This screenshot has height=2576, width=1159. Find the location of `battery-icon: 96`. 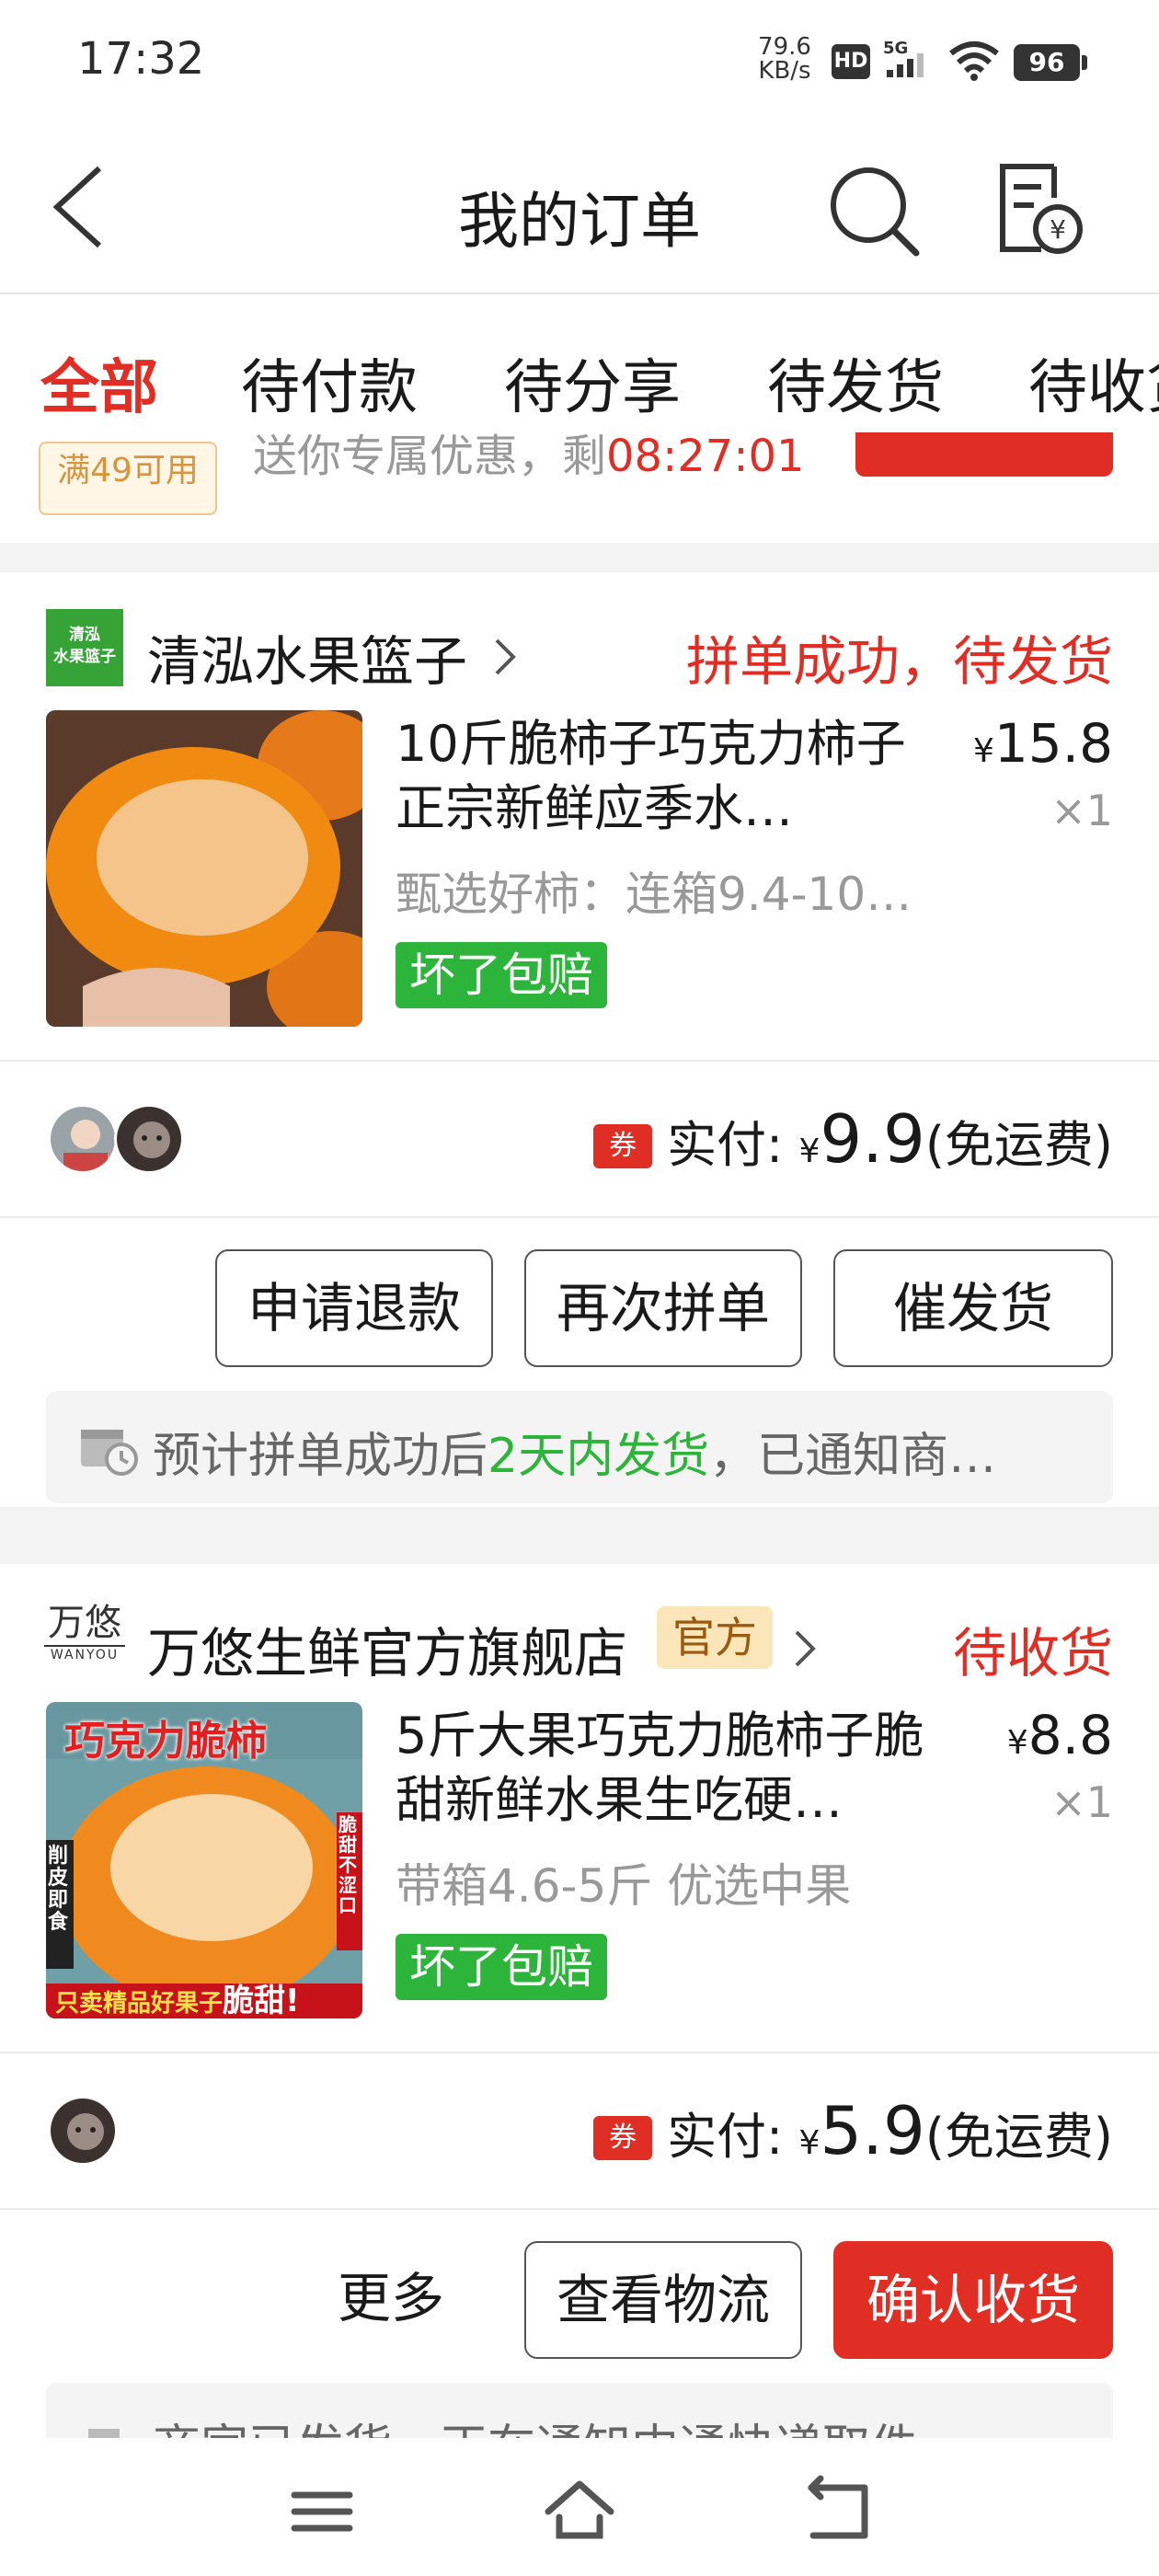

battery-icon: 96 is located at coordinates (1050, 62).